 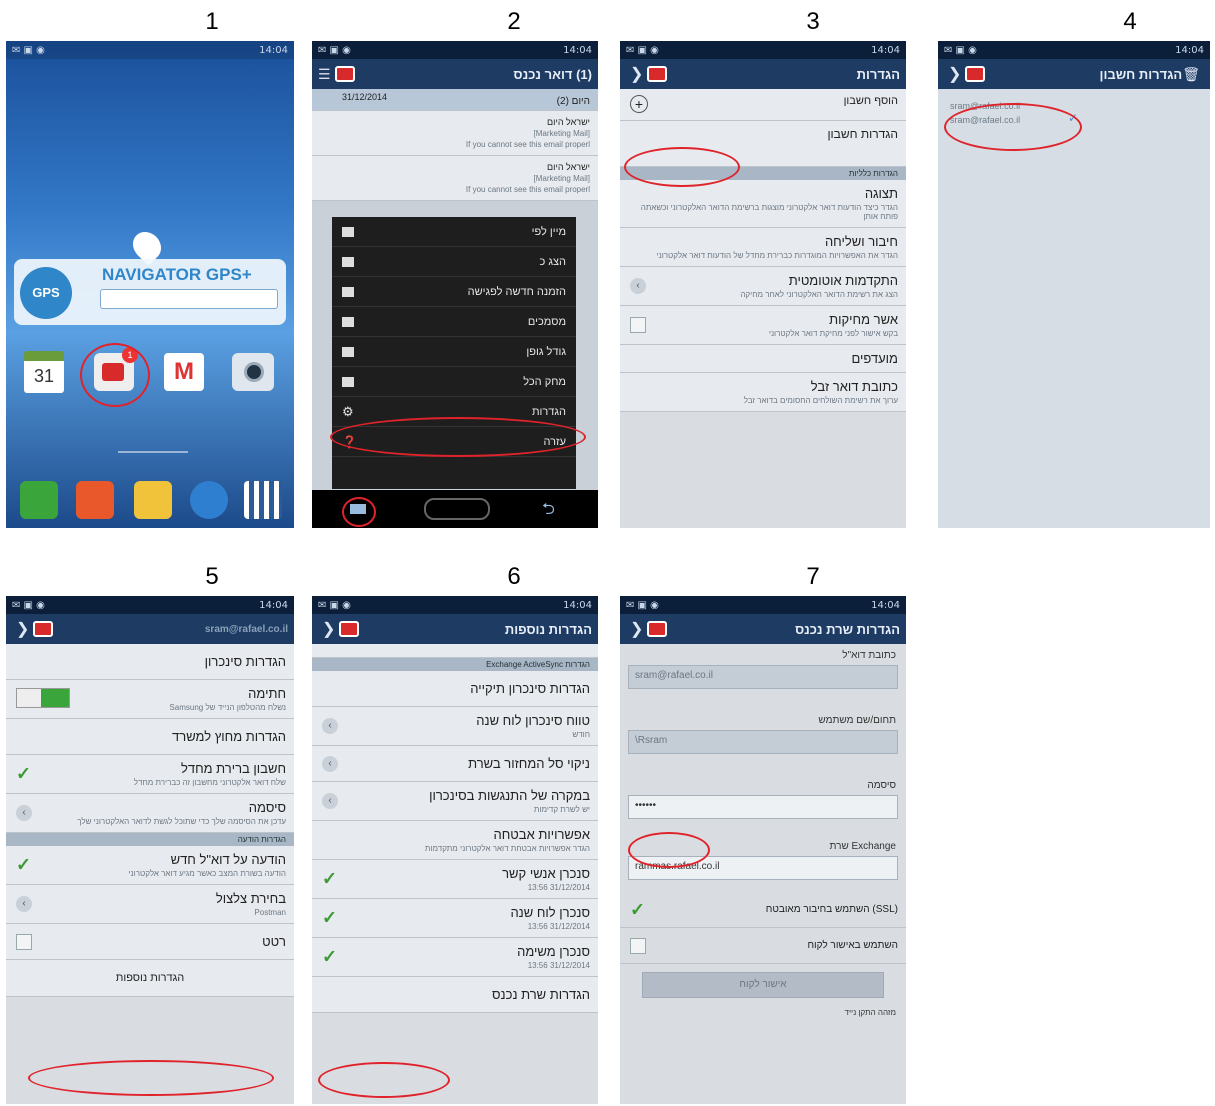 What do you see at coordinates (130, 355) in the screenshot?
I see `badge-icon: 1` at bounding box center [130, 355].